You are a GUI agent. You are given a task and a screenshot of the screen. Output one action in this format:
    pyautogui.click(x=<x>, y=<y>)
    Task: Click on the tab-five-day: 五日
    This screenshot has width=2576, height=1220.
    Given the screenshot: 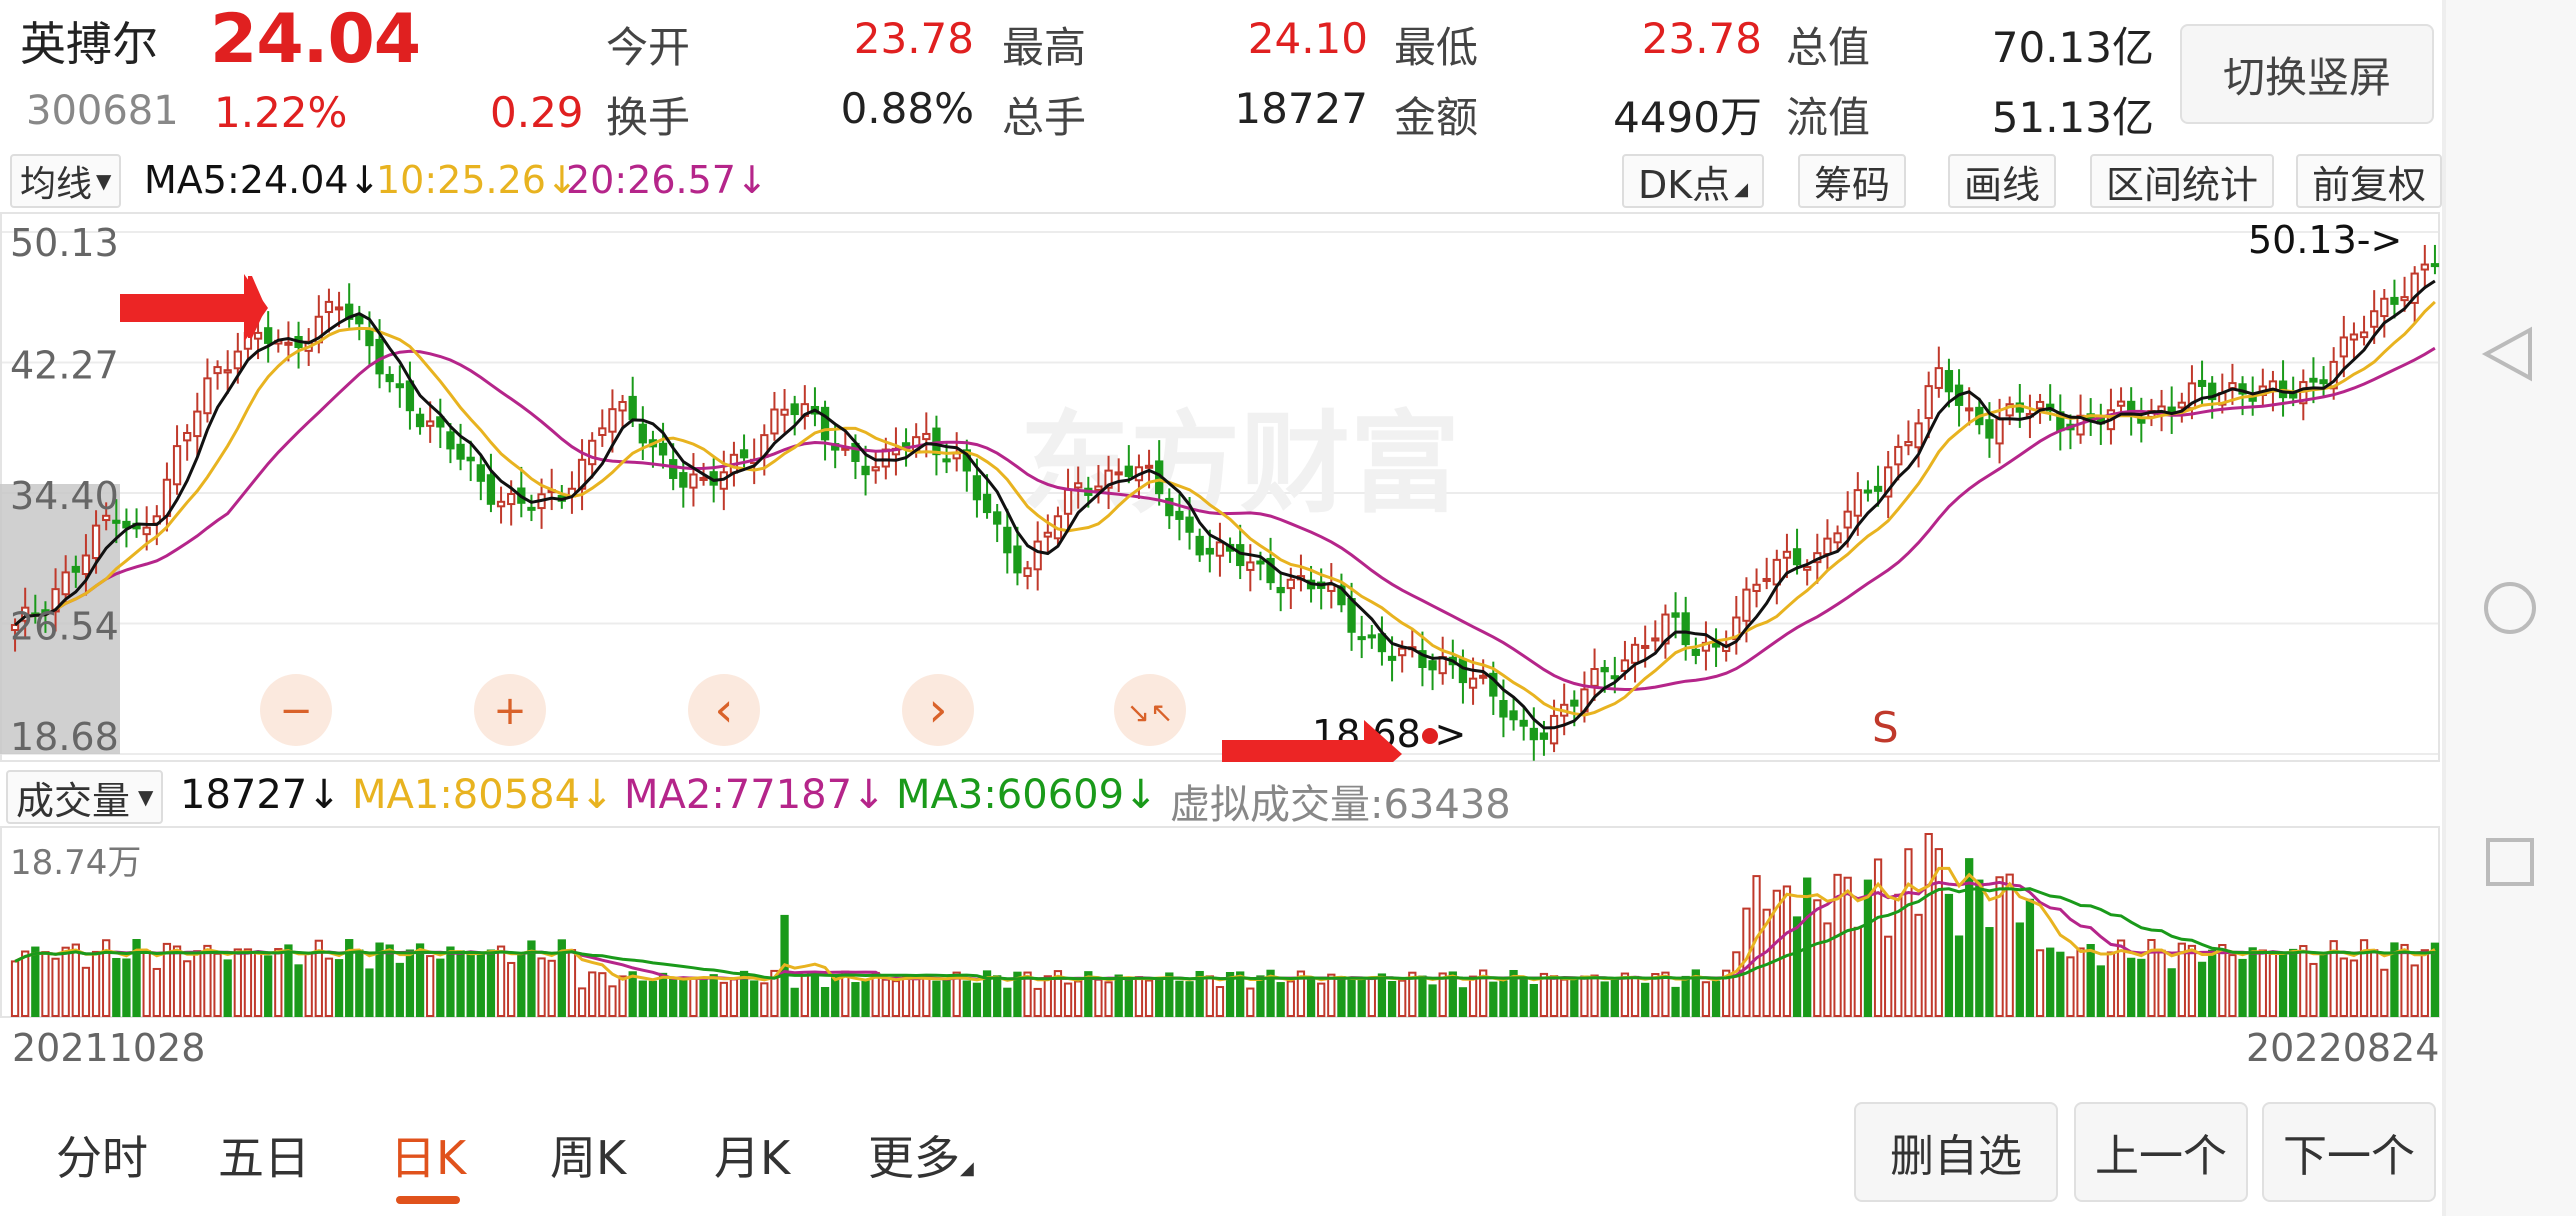 What is the action you would take?
    pyautogui.click(x=264, y=1155)
    